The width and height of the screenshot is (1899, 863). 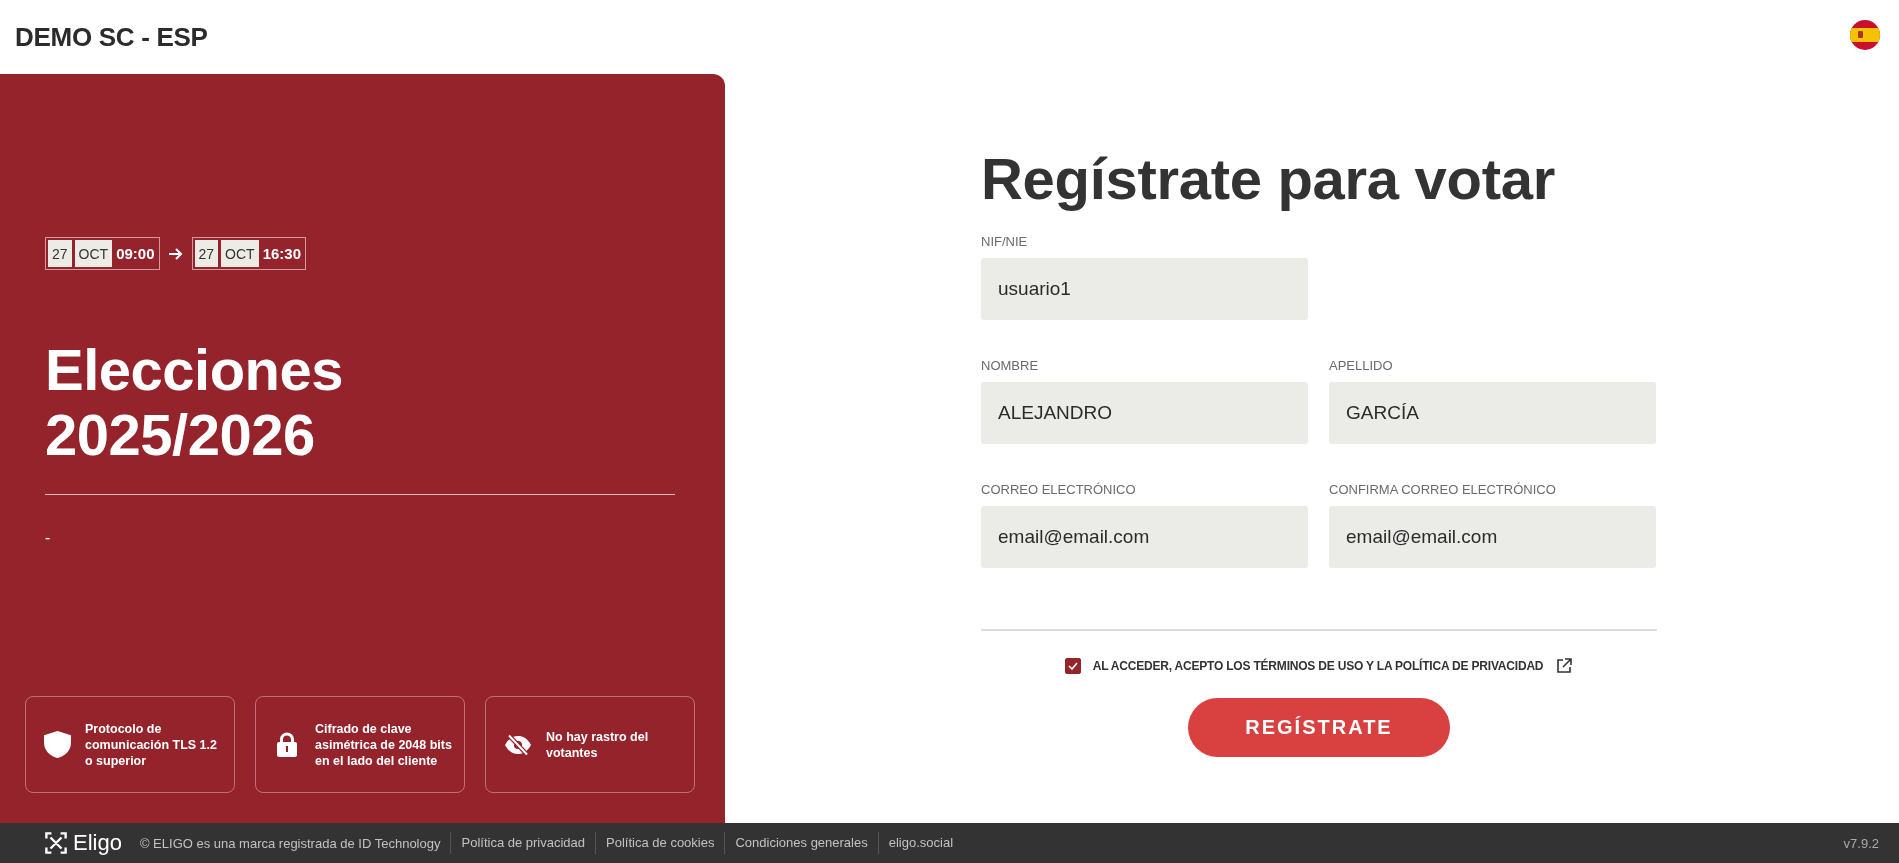 I want to click on terms-label: AL ACCEDER, ACEPTO LOS TÉRMINOS DE USO Y LA POLÍTICA DE PRIVACIDAD, so click(x=1318, y=666).